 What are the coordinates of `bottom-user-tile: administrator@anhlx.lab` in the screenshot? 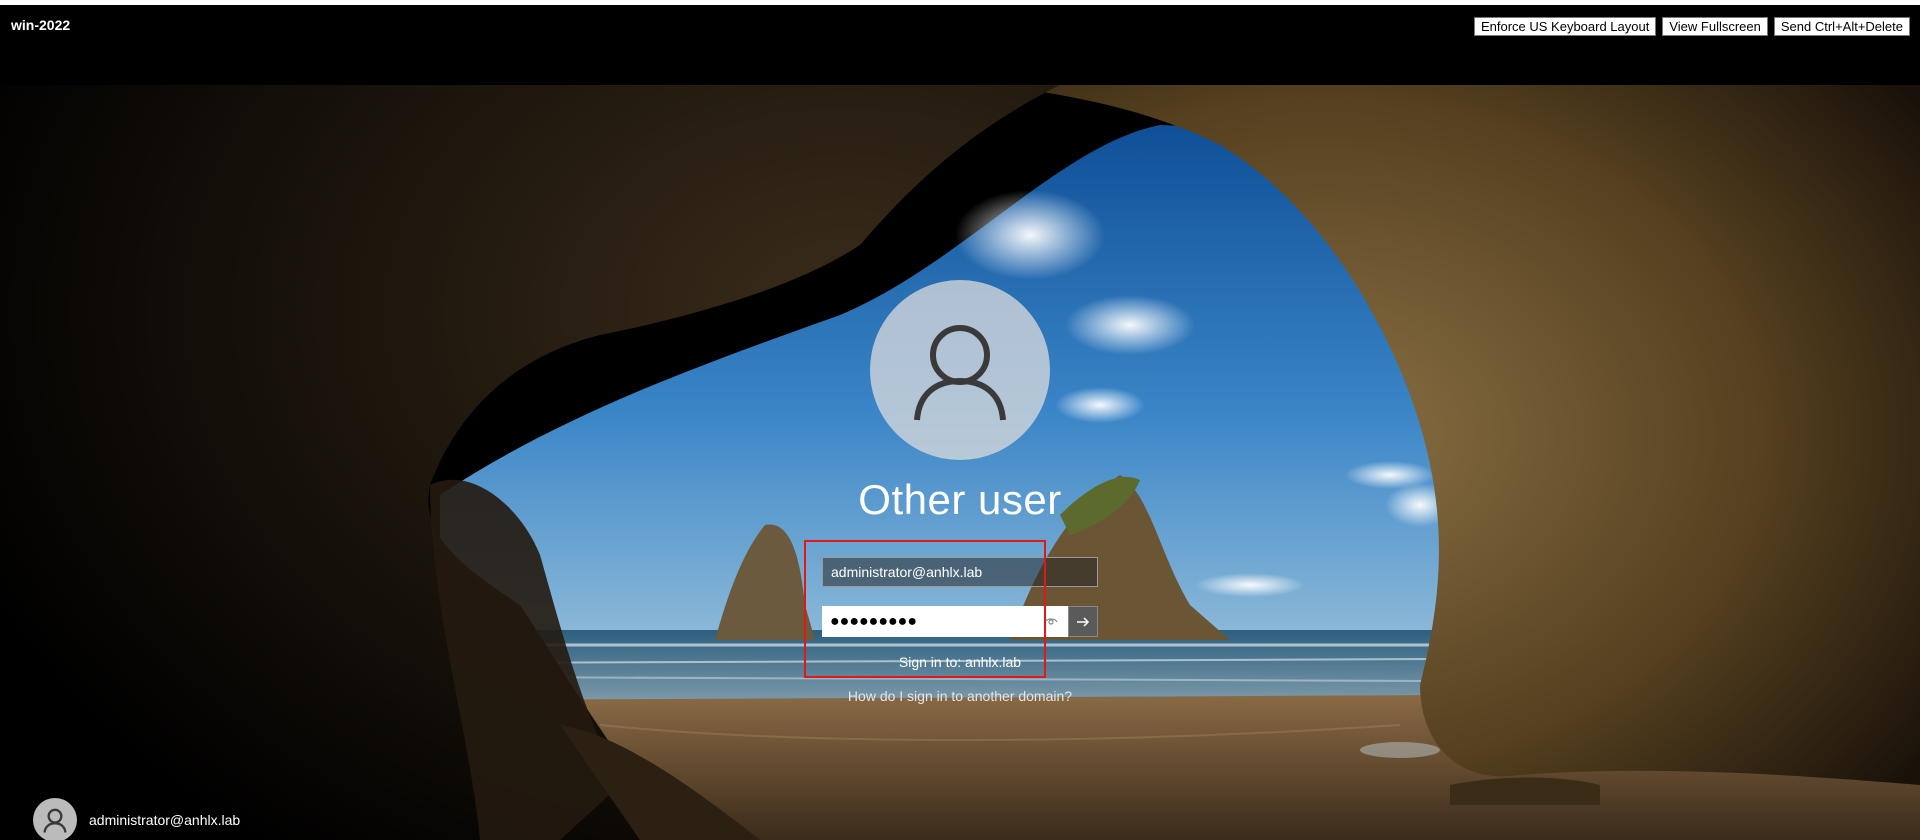 It's located at (136, 819).